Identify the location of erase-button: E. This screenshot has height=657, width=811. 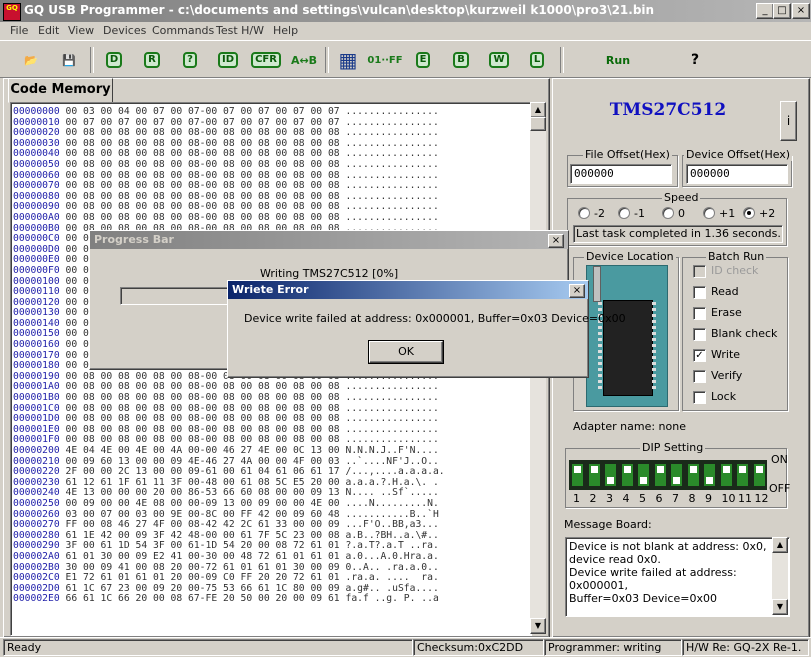
(423, 60).